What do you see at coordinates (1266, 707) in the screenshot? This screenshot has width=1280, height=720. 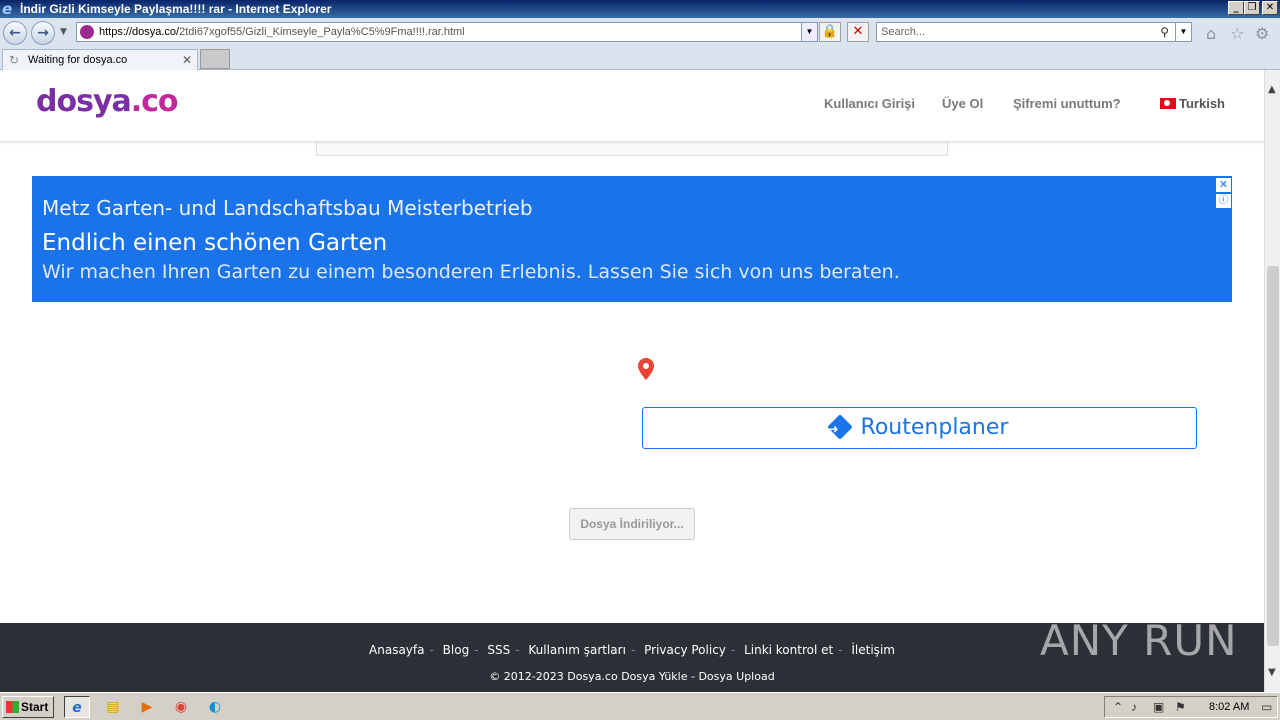 I see `show-desktop-icon: ▭` at bounding box center [1266, 707].